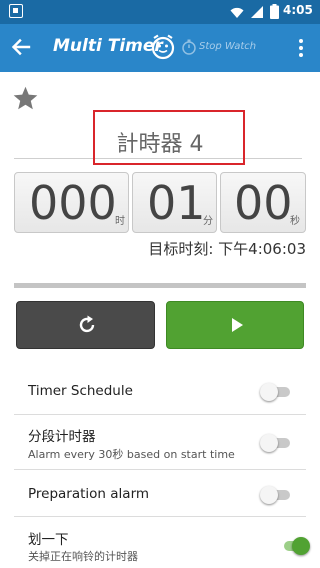  What do you see at coordinates (237, 12) in the screenshot?
I see `wifi-icon` at bounding box center [237, 12].